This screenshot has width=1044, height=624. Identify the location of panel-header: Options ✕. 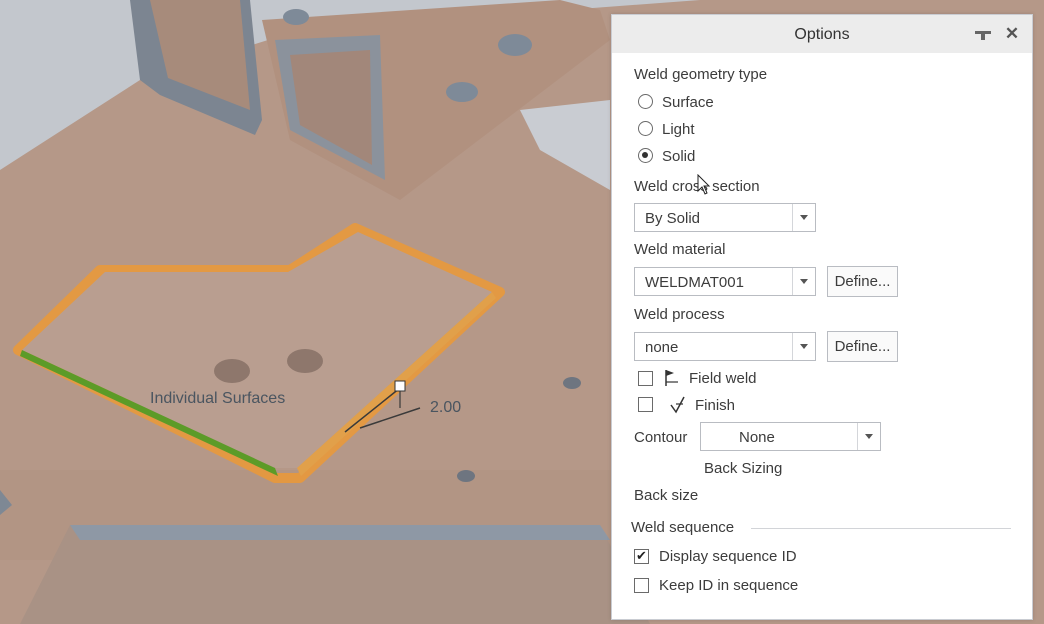
(822, 34).